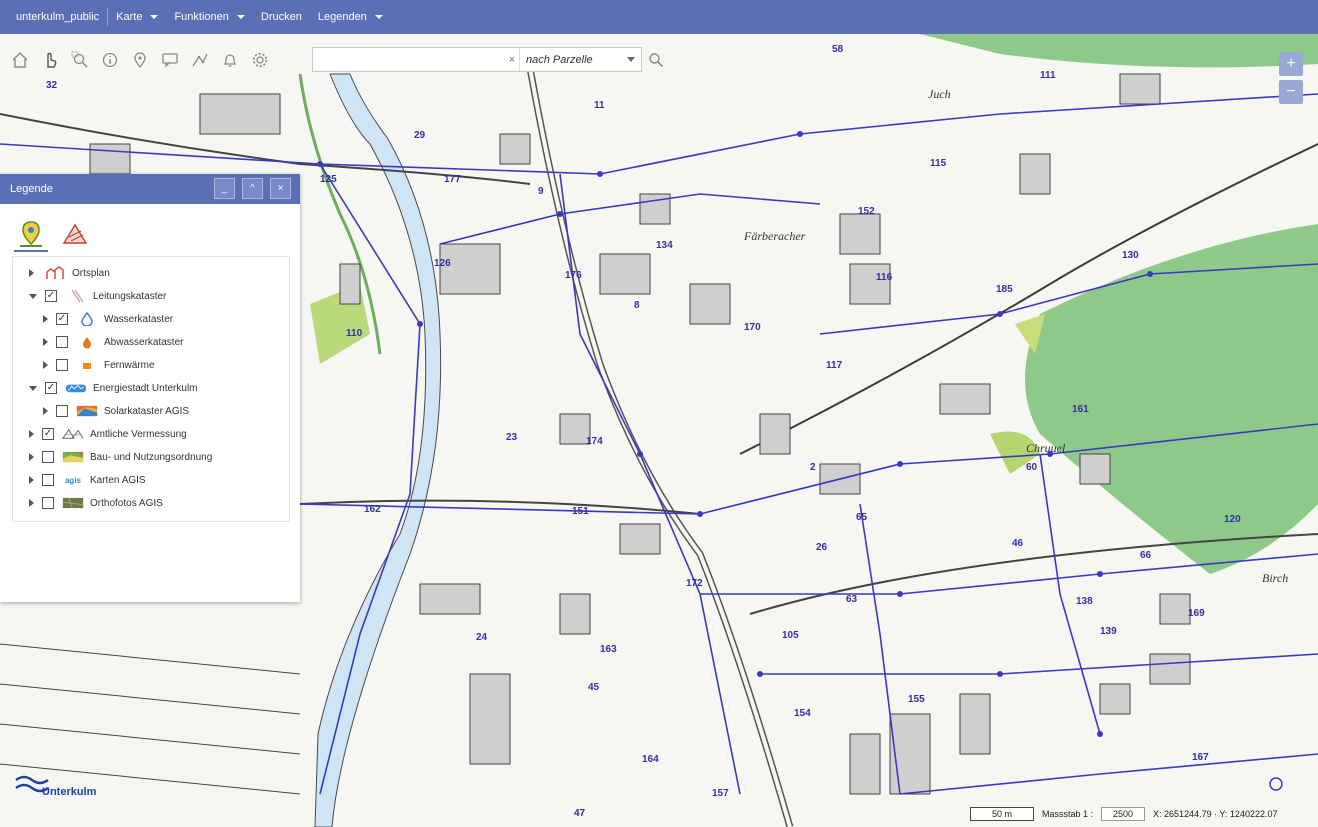  What do you see at coordinates (87, 480) in the screenshot?
I see `layer-row-karten-agis: agis Karten AGIS` at bounding box center [87, 480].